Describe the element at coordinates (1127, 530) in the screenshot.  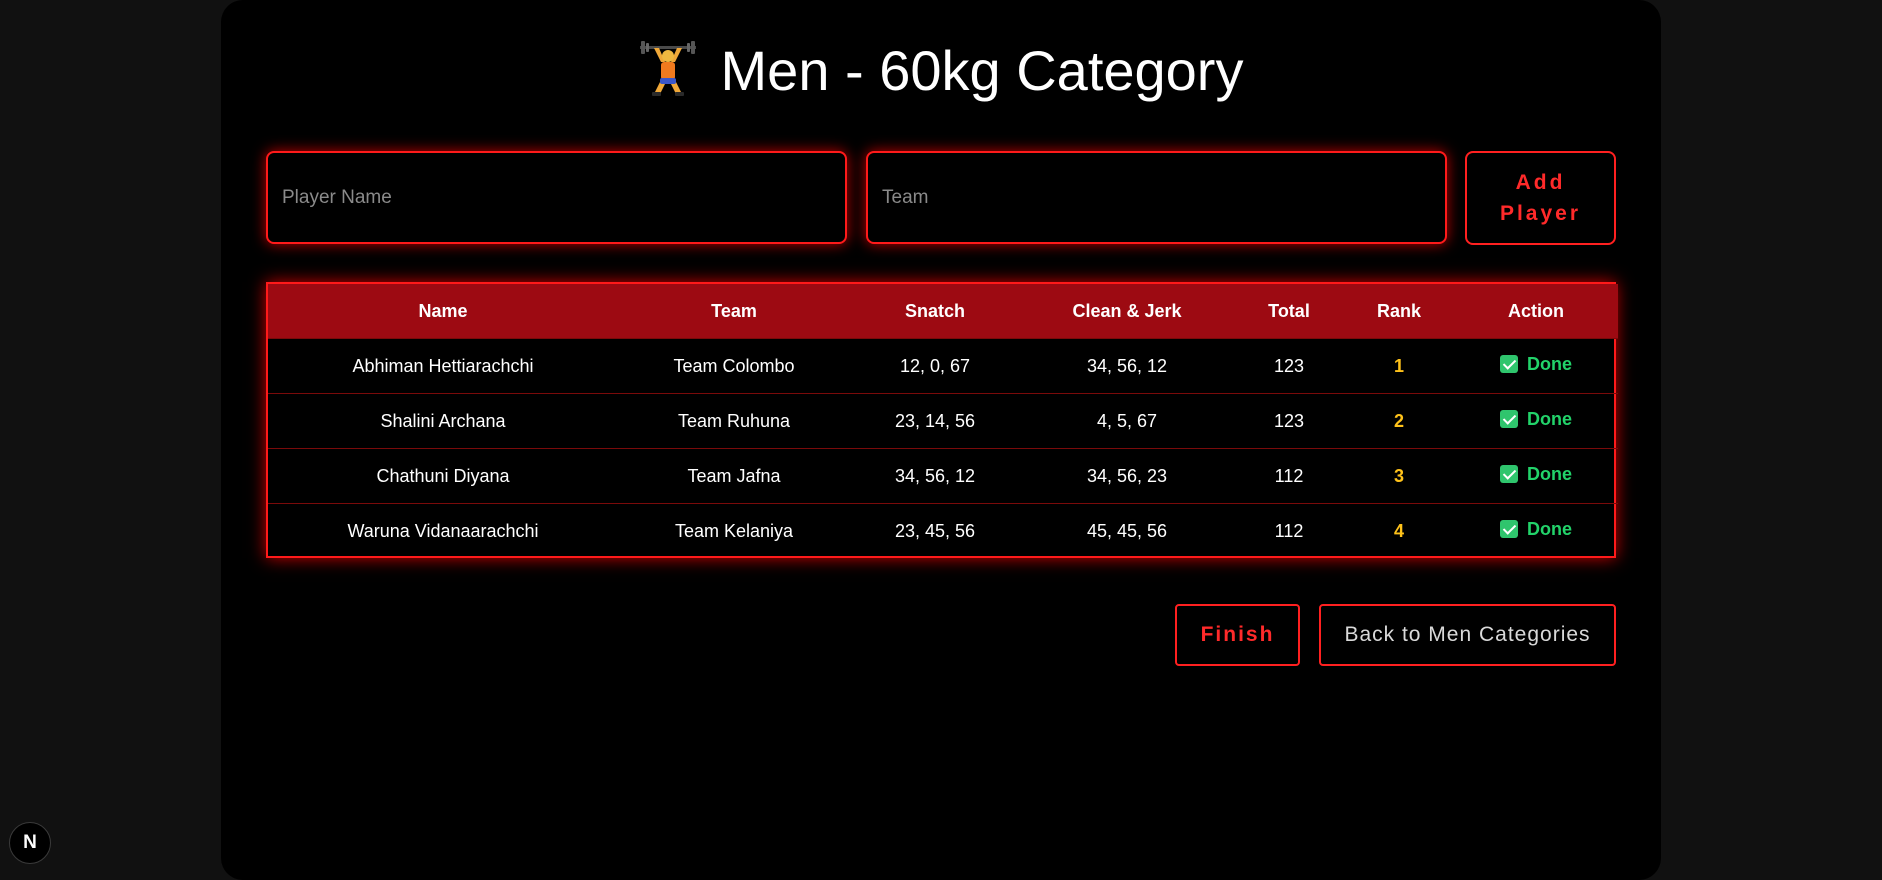
I see `cell-clean-jerk: 45, 45, 56` at that location.